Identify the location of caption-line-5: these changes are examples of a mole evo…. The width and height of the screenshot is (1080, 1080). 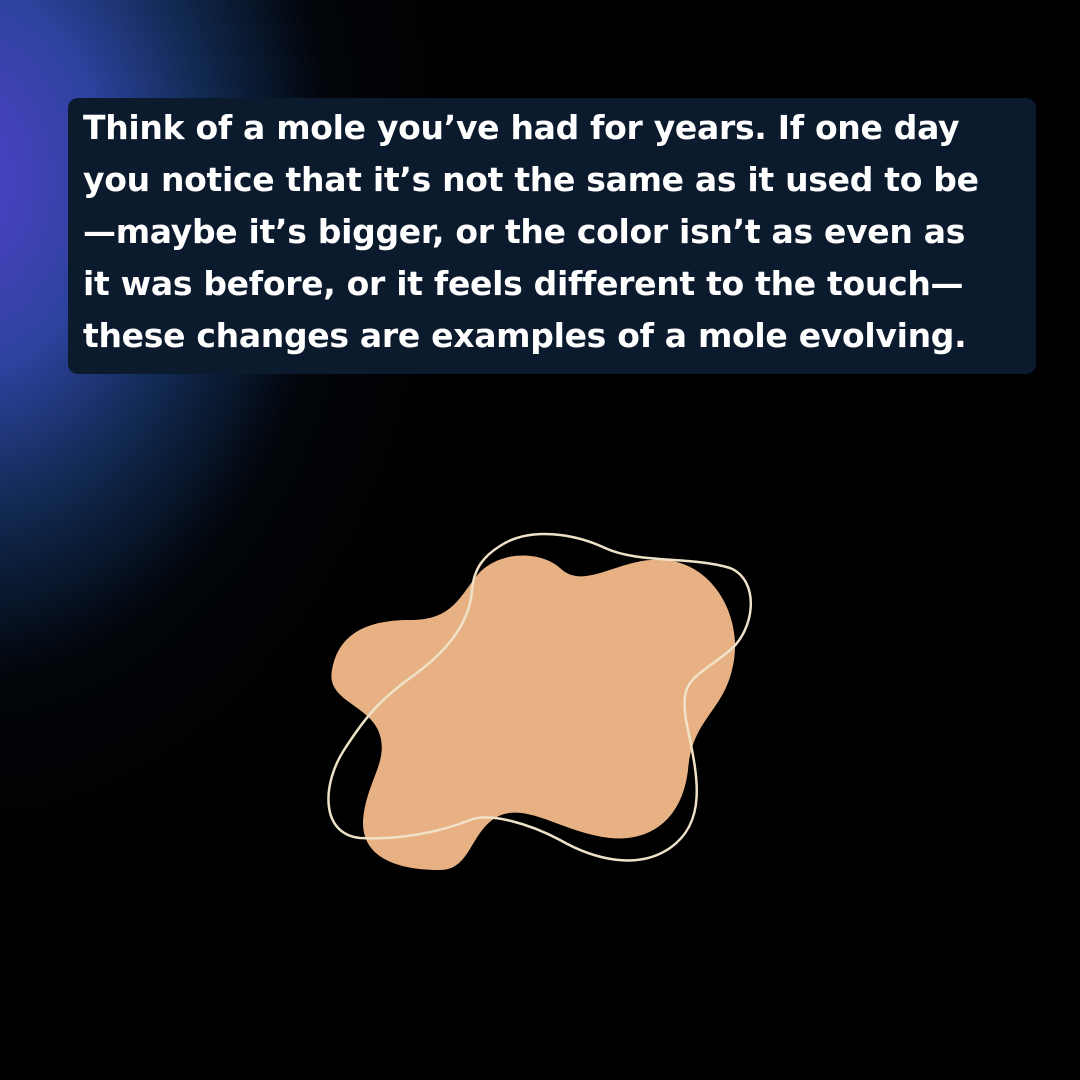
(525, 335).